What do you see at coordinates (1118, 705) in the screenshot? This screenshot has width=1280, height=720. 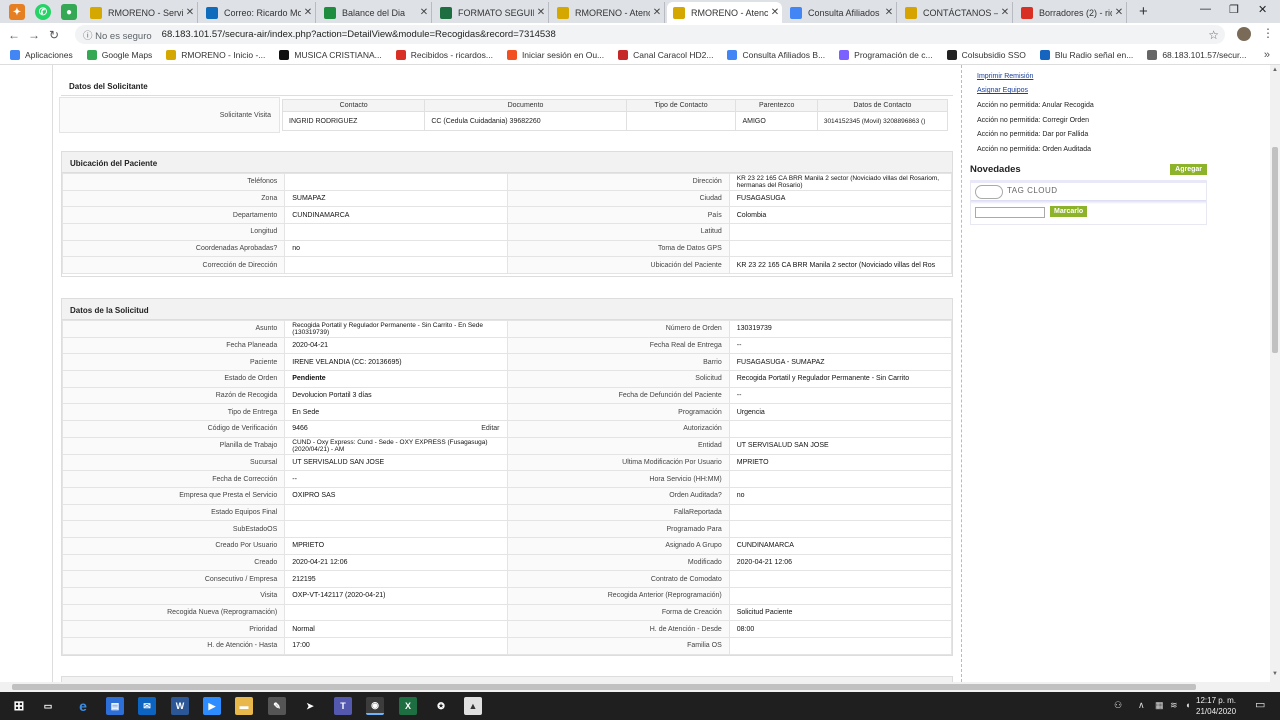 I see `people-icon: ⚇` at bounding box center [1118, 705].